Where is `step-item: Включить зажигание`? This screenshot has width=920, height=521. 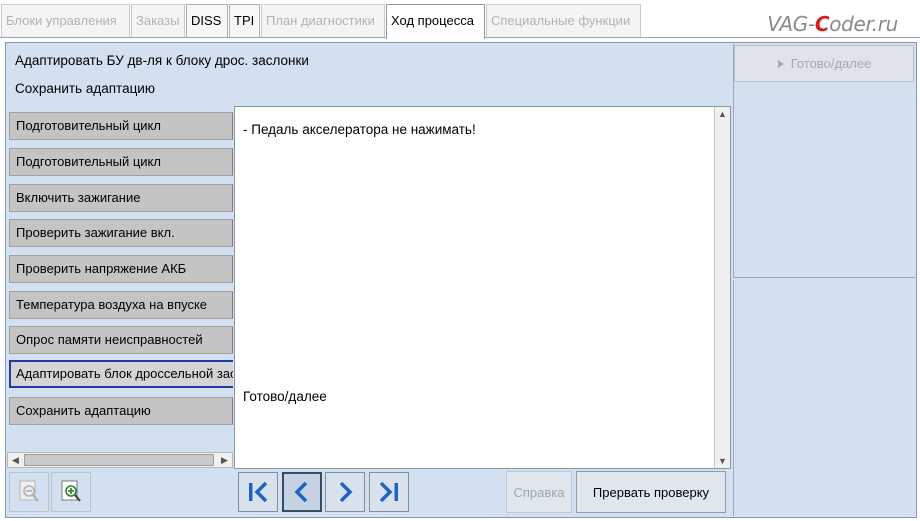
step-item: Включить зажигание is located at coordinates (121, 198).